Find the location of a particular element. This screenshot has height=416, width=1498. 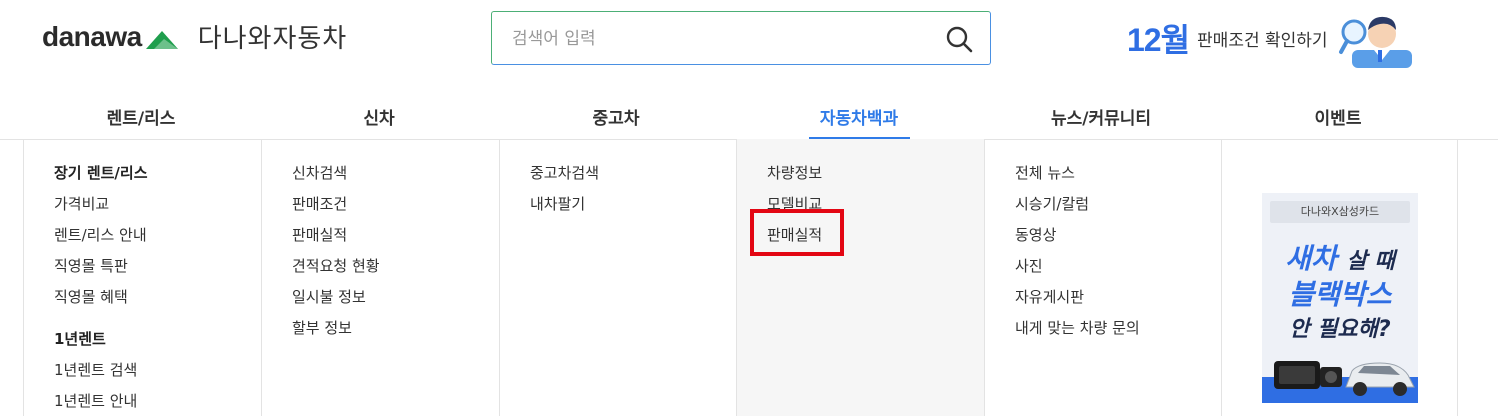

nav-rent-lease: 렌트/리스 is located at coordinates (141, 116).